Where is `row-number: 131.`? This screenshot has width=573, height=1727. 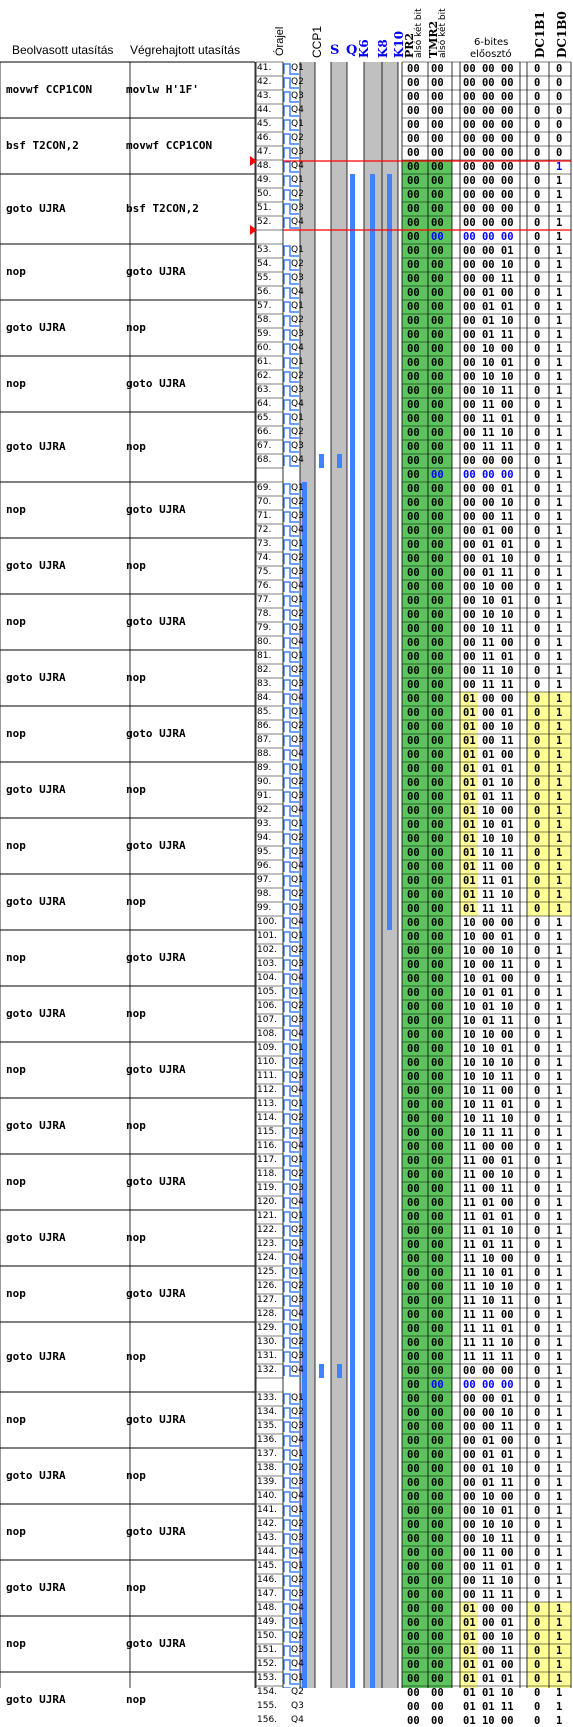
row-number: 131. is located at coordinates (267, 1356).